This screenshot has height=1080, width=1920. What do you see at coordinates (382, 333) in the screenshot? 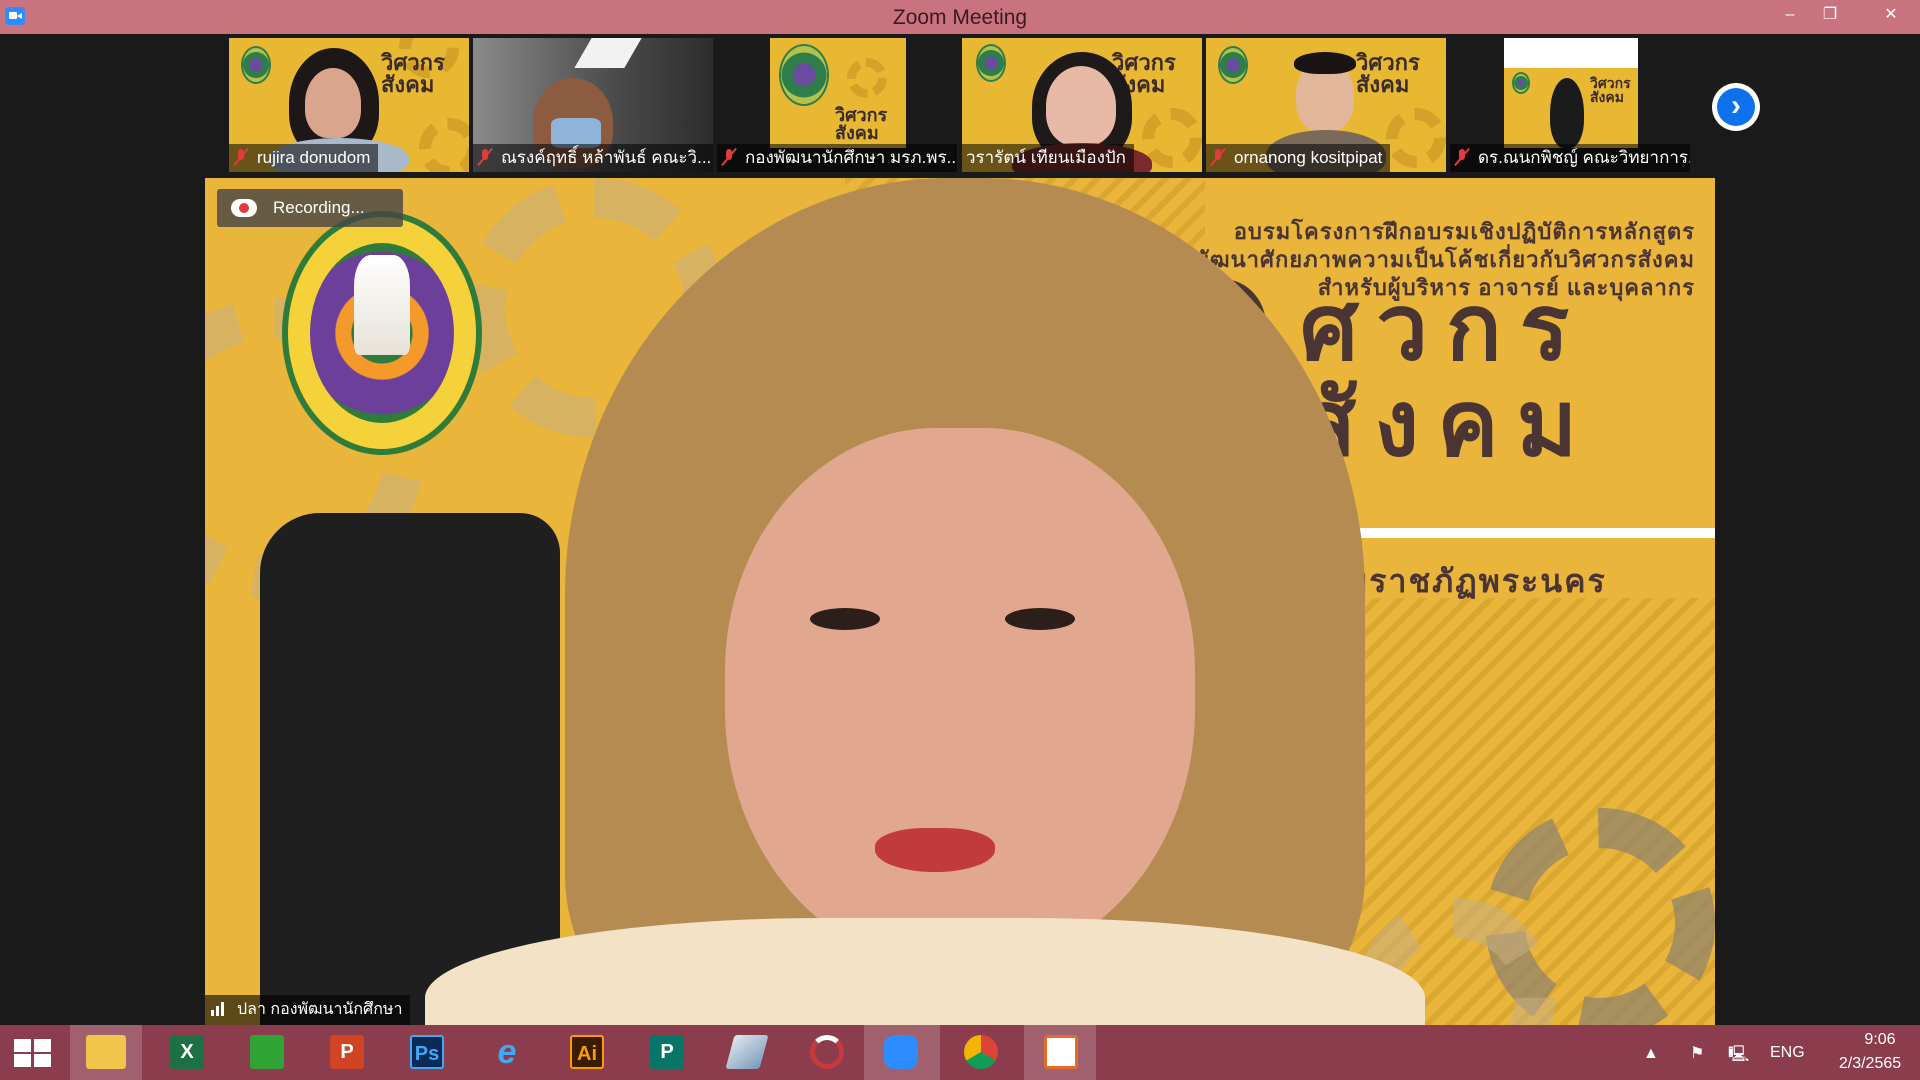
I see `university-seal` at bounding box center [382, 333].